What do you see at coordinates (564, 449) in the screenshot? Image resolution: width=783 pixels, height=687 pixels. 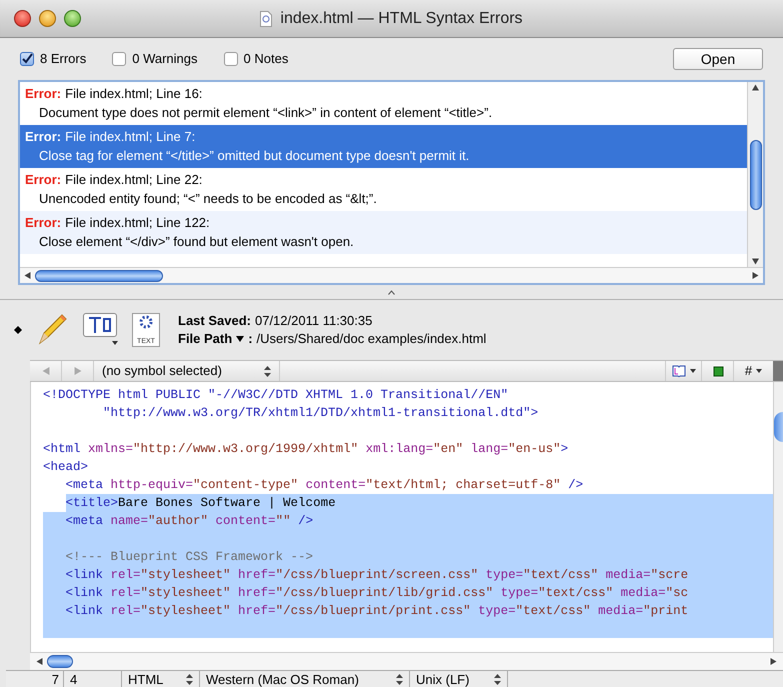 I see `code-token: >` at bounding box center [564, 449].